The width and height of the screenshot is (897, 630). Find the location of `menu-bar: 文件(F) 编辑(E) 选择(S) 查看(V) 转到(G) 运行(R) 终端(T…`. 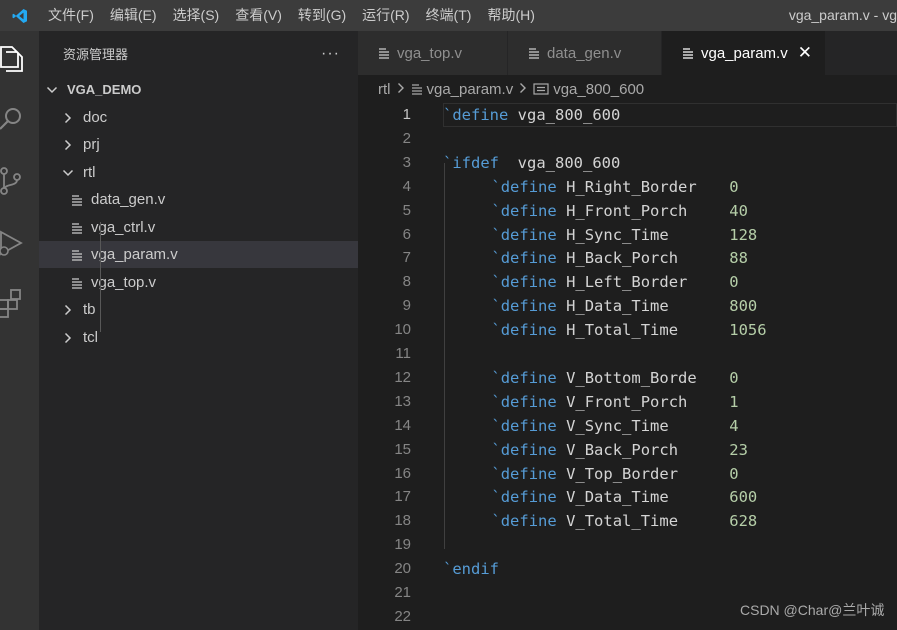

menu-bar: 文件(F) 编辑(E) 选择(S) 查看(V) 转到(G) 运行(R) 终端(T… is located at coordinates (291, 15).